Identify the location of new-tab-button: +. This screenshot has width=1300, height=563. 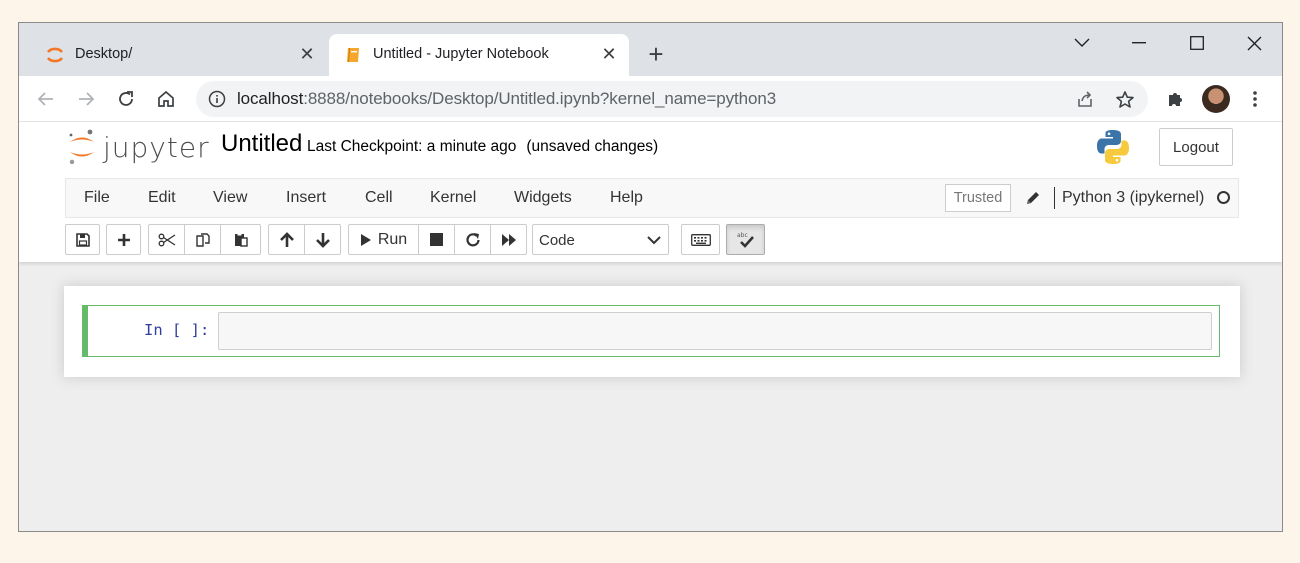
(656, 54).